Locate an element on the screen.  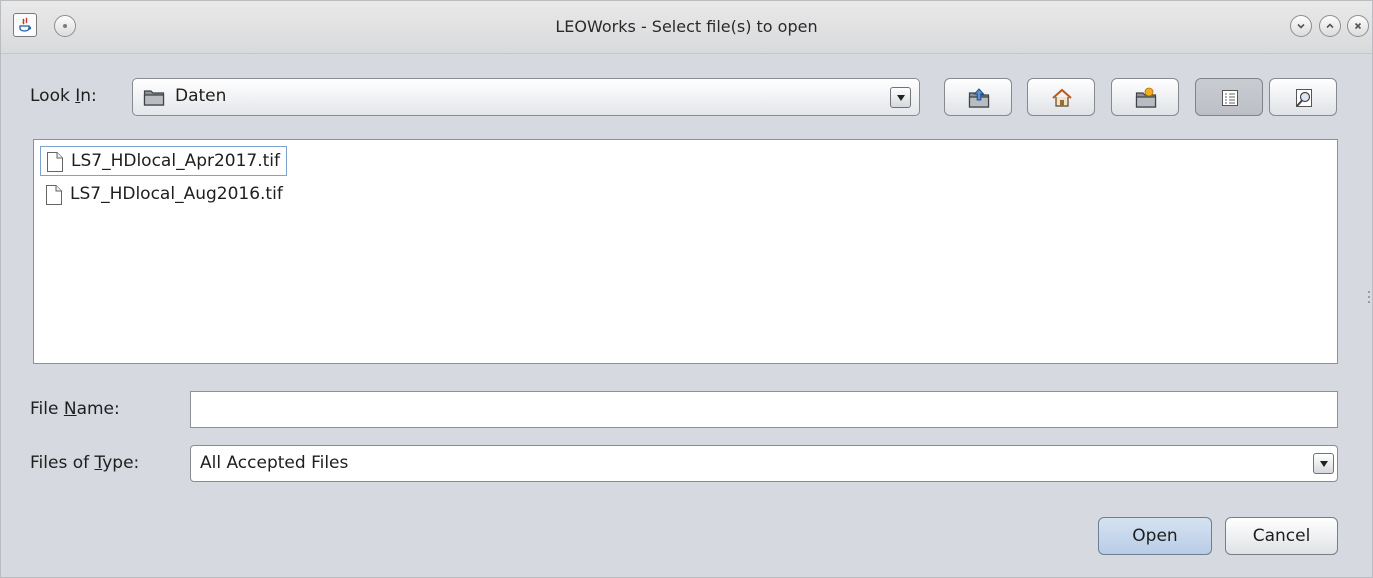
files-of-type-dropdown-arrow is located at coordinates (1323, 463).